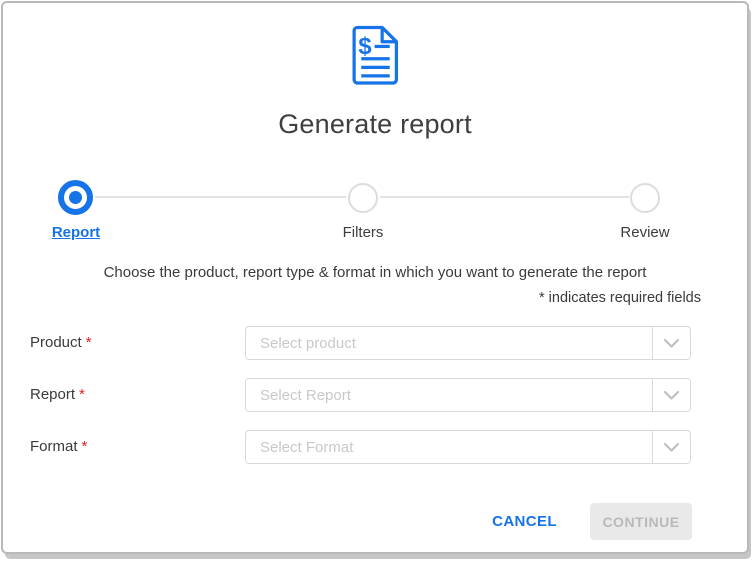 The height and width of the screenshot is (565, 752). I want to click on step-report-indicator, so click(75, 197).